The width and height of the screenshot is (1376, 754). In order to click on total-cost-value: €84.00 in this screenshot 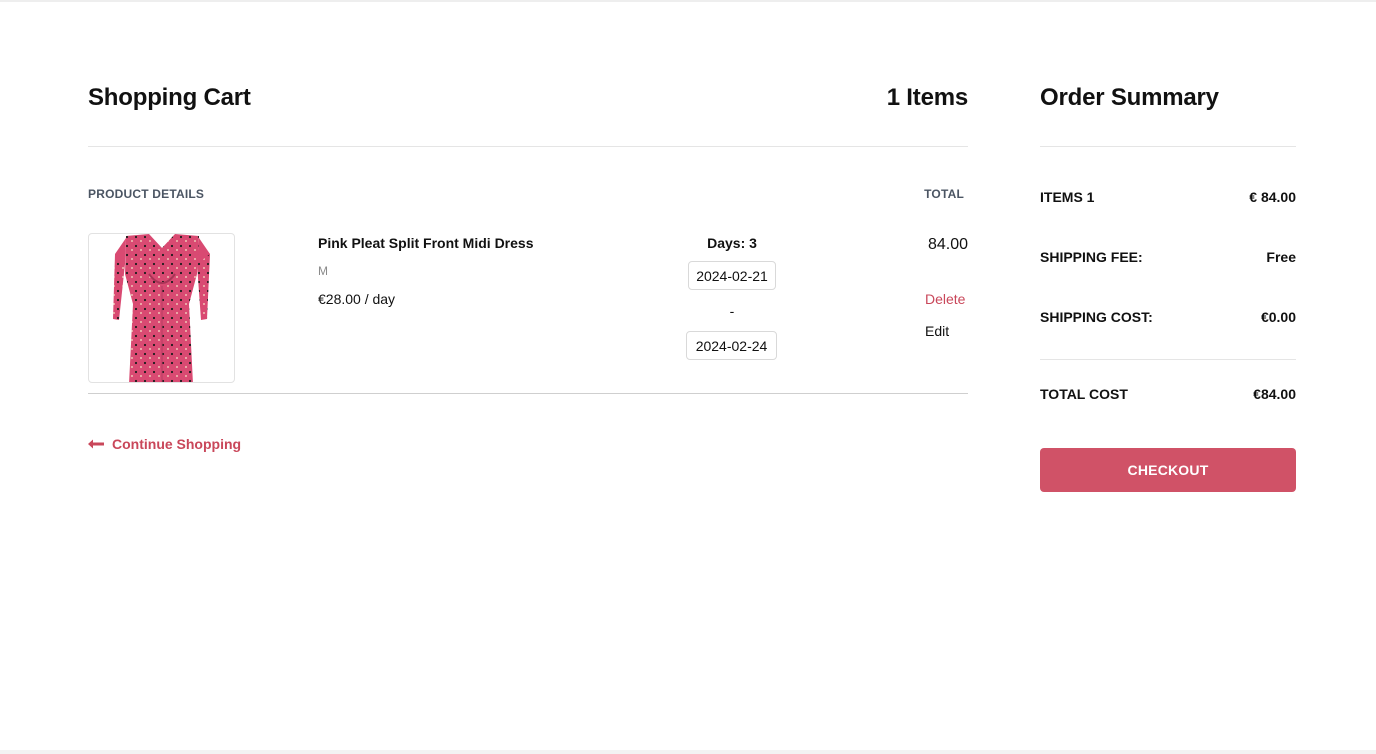, I will do `click(1274, 394)`.